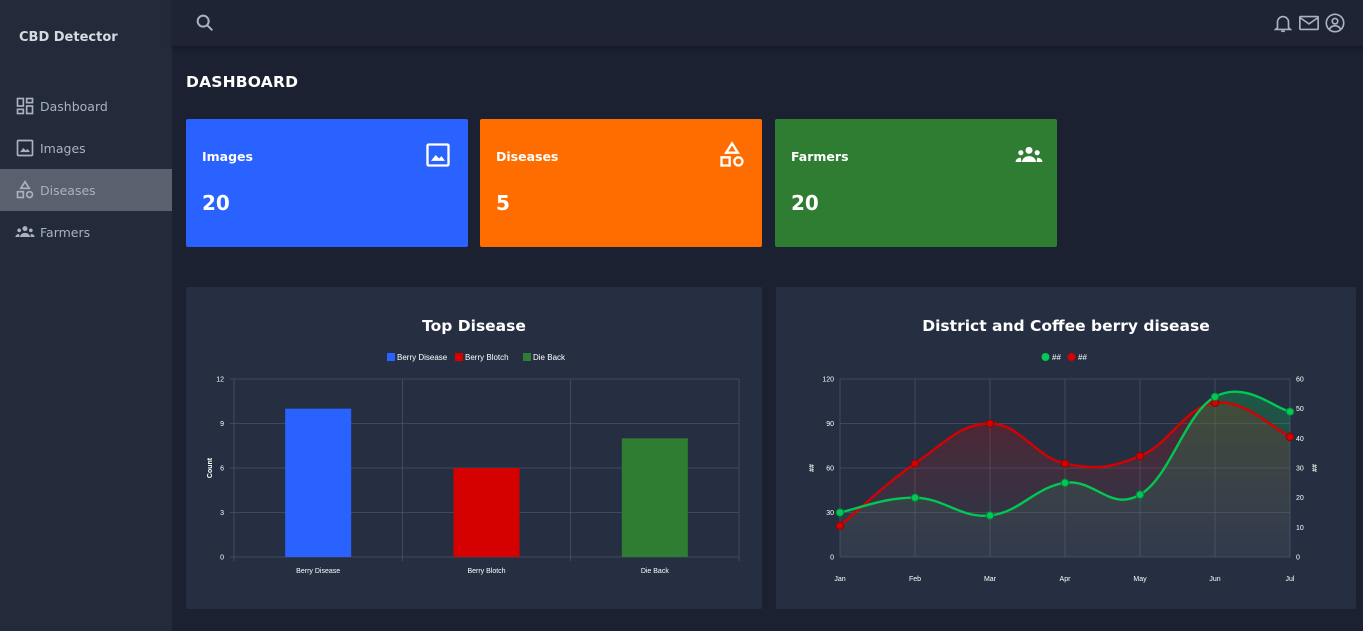  What do you see at coordinates (527, 156) in the screenshot?
I see `stat-card-label: Diseases` at bounding box center [527, 156].